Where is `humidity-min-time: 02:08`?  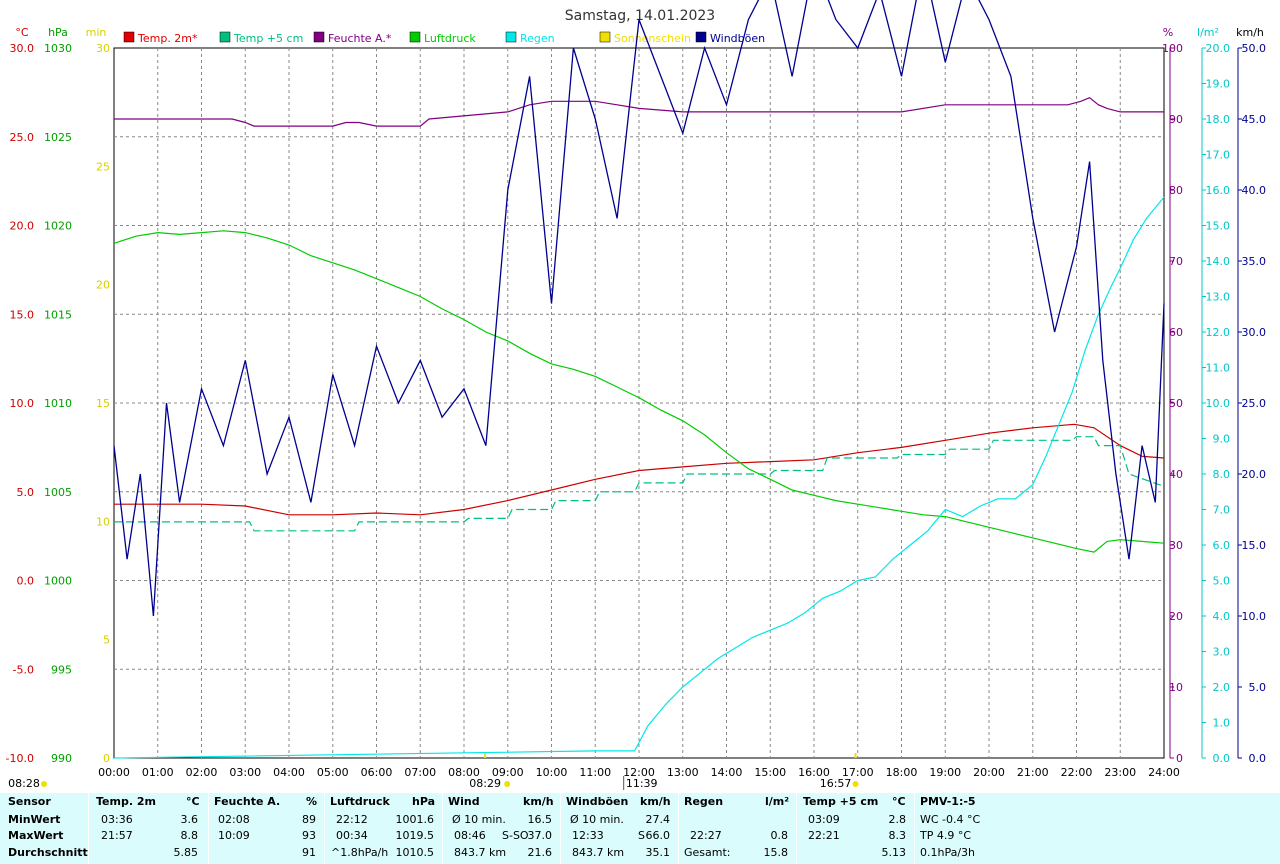 humidity-min-time: 02:08 is located at coordinates (234, 819).